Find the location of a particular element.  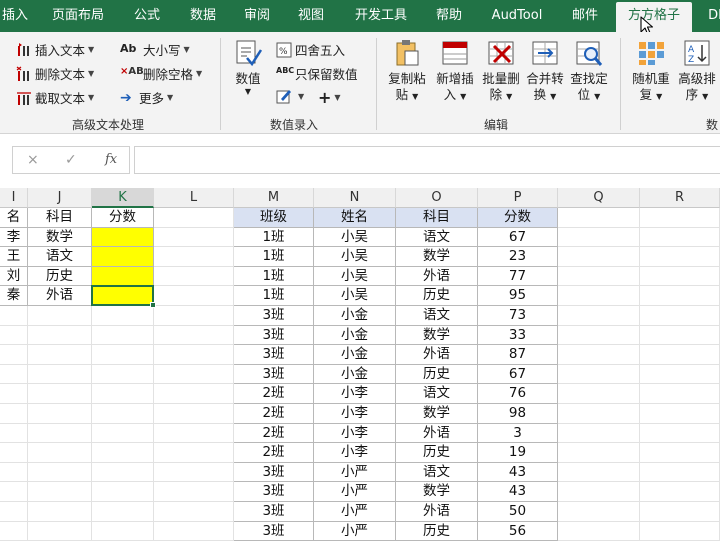

right-table-cell: 数学 is located at coordinates (437, 335).